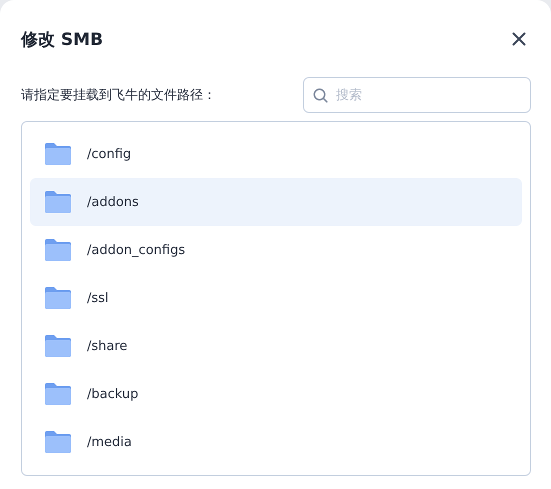  Describe the element at coordinates (276, 346) in the screenshot. I see `folder-row: /share` at that location.